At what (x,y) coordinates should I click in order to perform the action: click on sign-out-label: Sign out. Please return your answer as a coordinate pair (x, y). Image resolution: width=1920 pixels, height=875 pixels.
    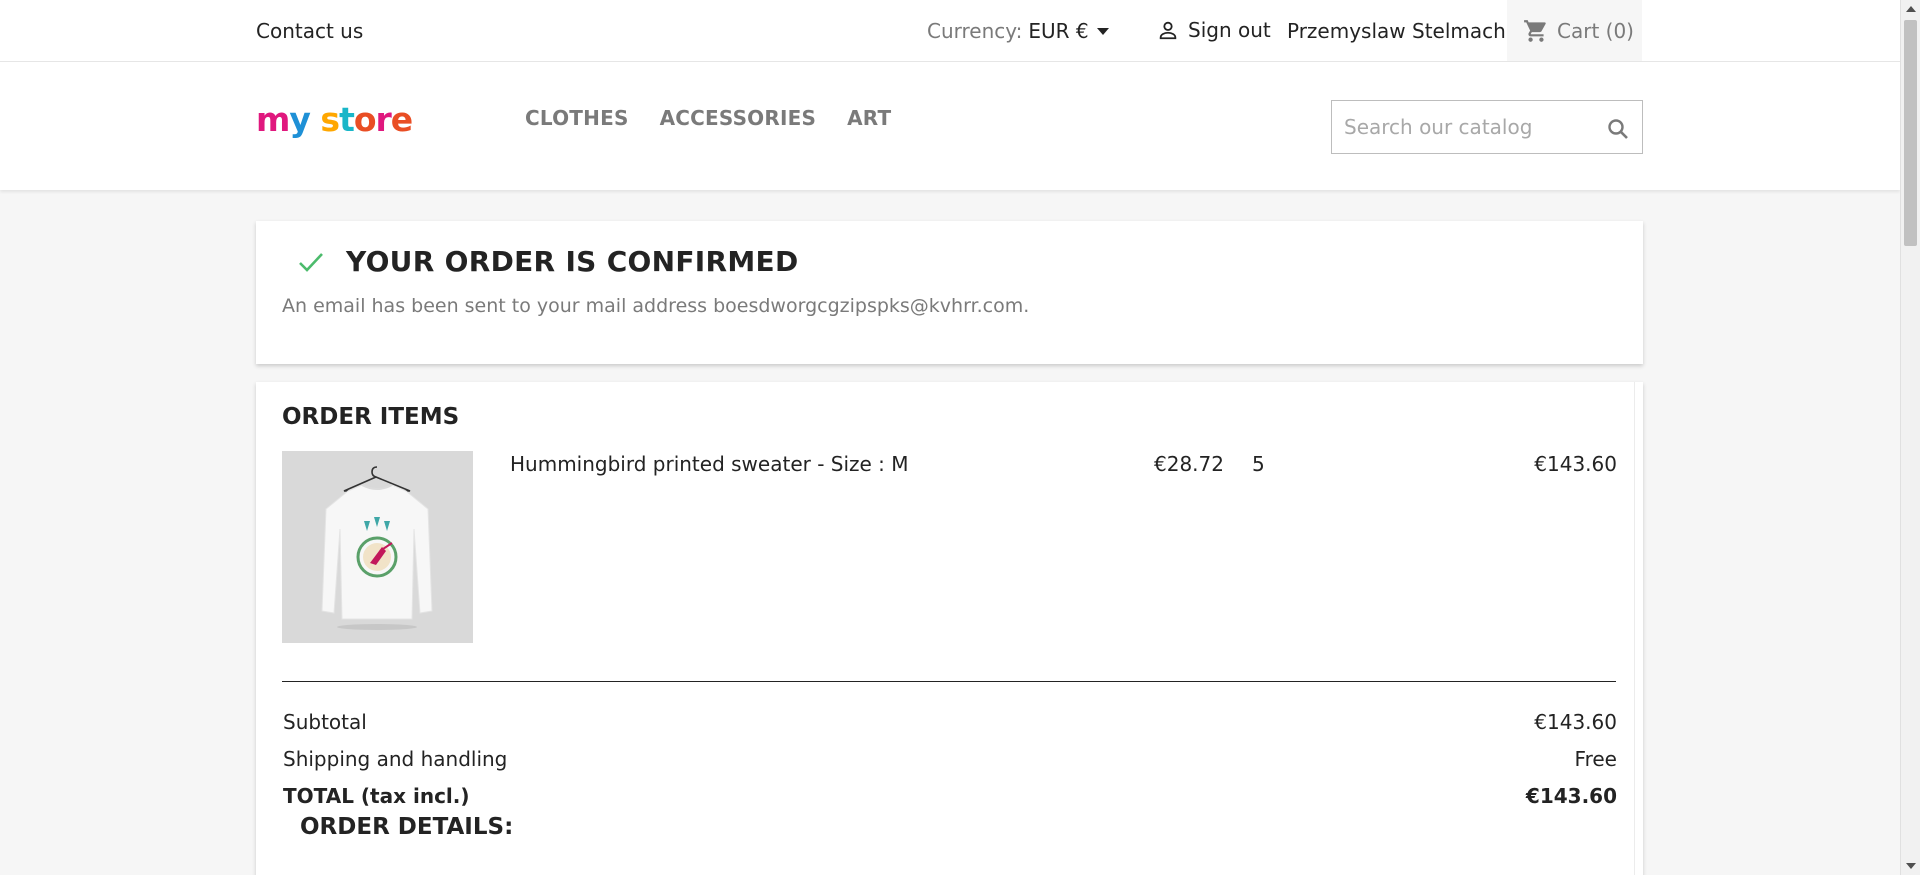
    Looking at the image, I should click on (1229, 30).